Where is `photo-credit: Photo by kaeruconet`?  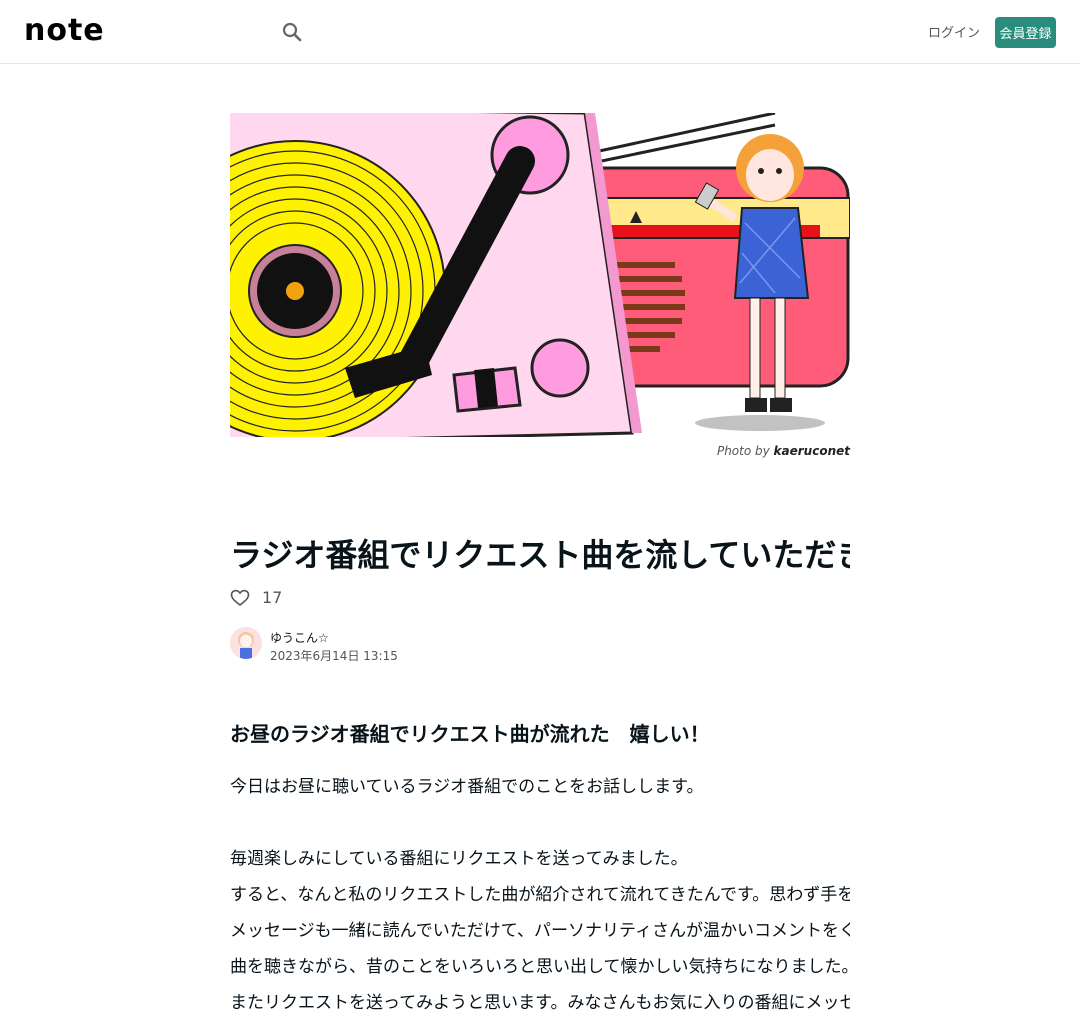 photo-credit: Photo by kaeruconet is located at coordinates (725, 451).